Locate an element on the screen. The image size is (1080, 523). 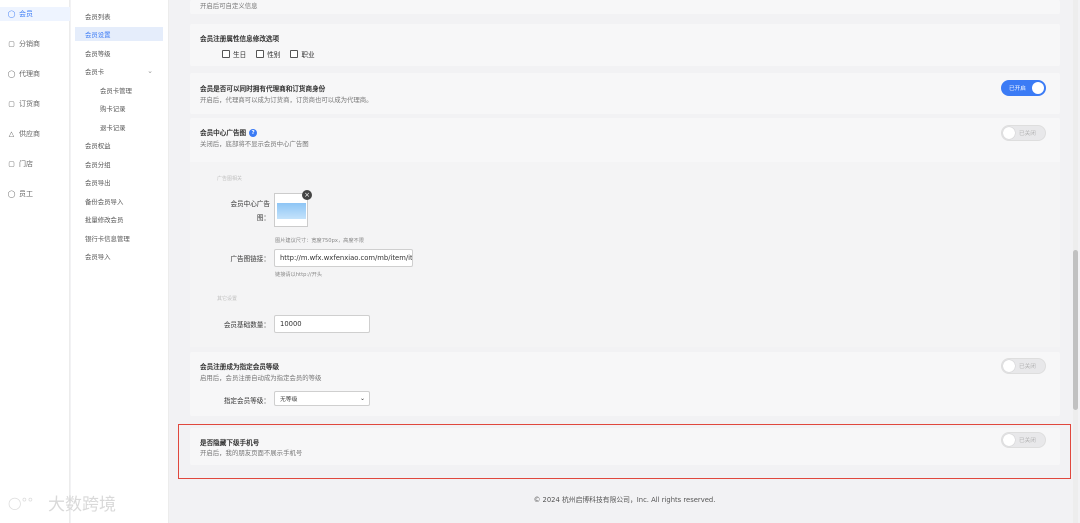
ad-toggle: 已关闭 is located at coordinates (1023, 133).